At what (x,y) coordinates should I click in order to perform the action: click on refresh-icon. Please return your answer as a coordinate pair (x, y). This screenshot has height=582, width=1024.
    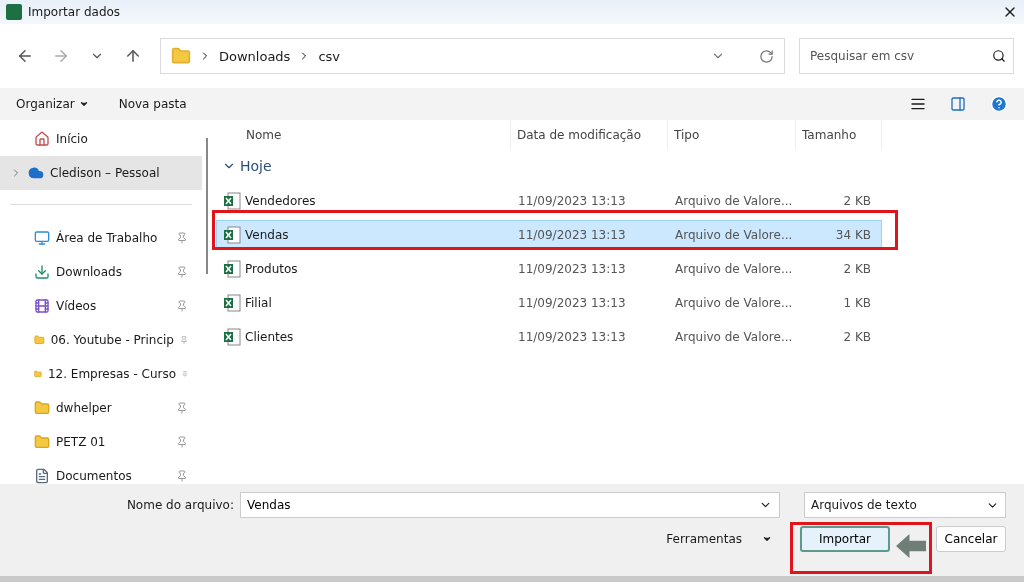
    Looking at the image, I should click on (766, 56).